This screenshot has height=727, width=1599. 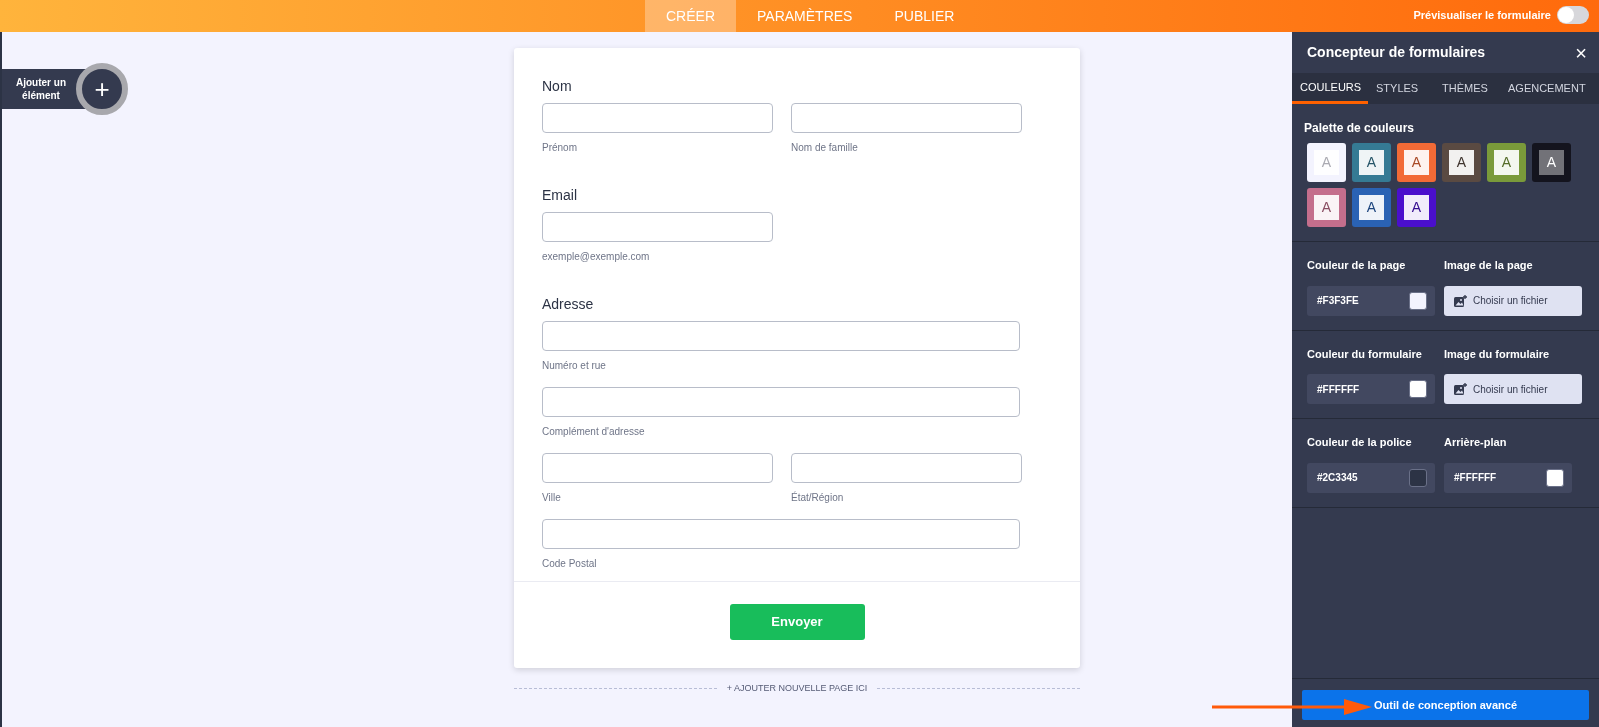 What do you see at coordinates (1292, 707) in the screenshot?
I see `arrow-icon` at bounding box center [1292, 707].